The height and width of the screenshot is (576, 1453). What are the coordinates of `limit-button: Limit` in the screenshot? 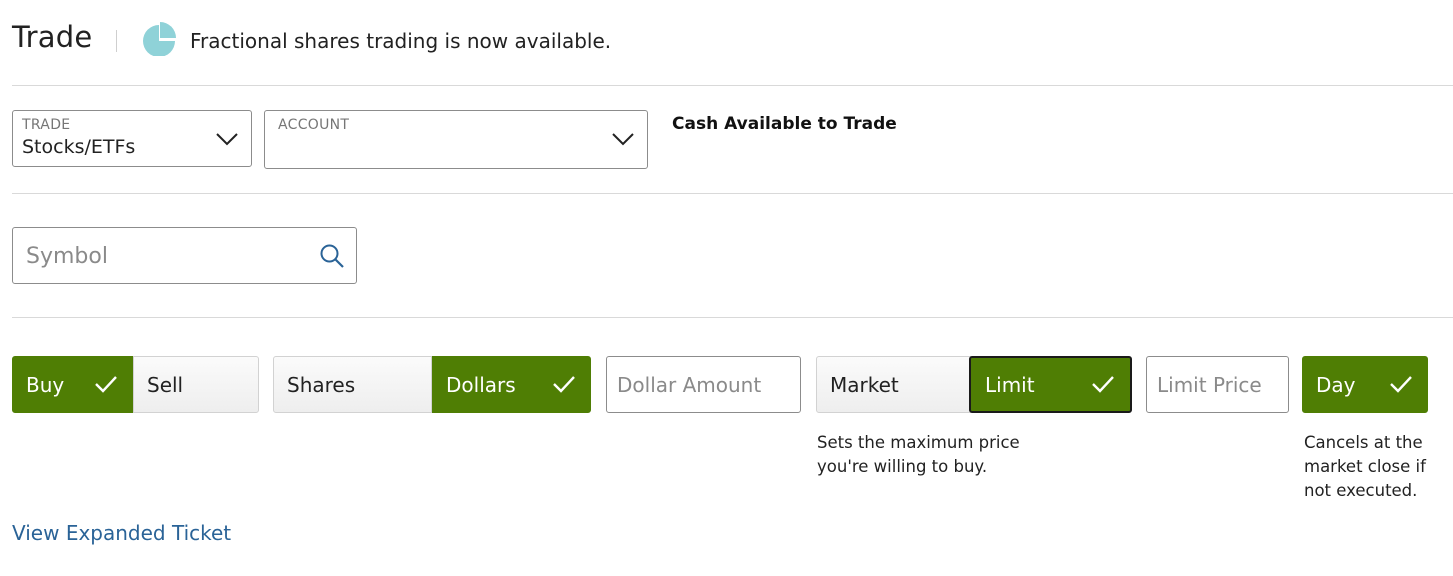 It's located at (1050, 384).